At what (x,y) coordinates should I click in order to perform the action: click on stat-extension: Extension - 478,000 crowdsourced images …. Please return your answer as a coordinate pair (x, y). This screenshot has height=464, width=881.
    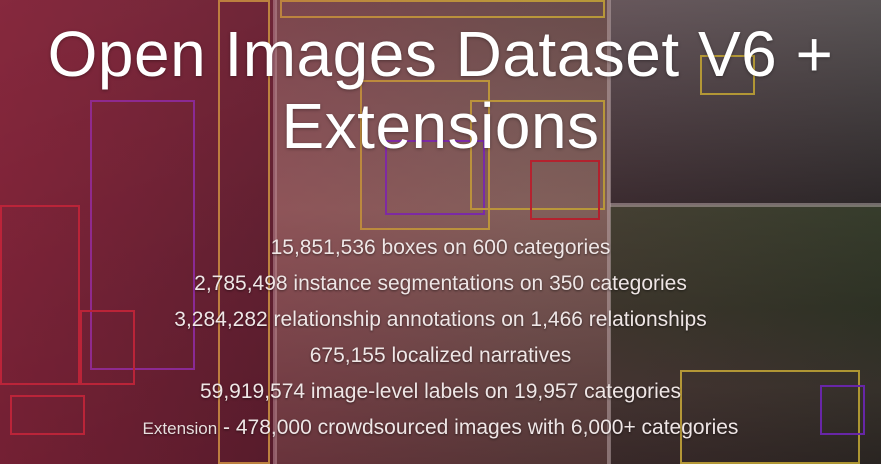
    Looking at the image, I should click on (440, 428).